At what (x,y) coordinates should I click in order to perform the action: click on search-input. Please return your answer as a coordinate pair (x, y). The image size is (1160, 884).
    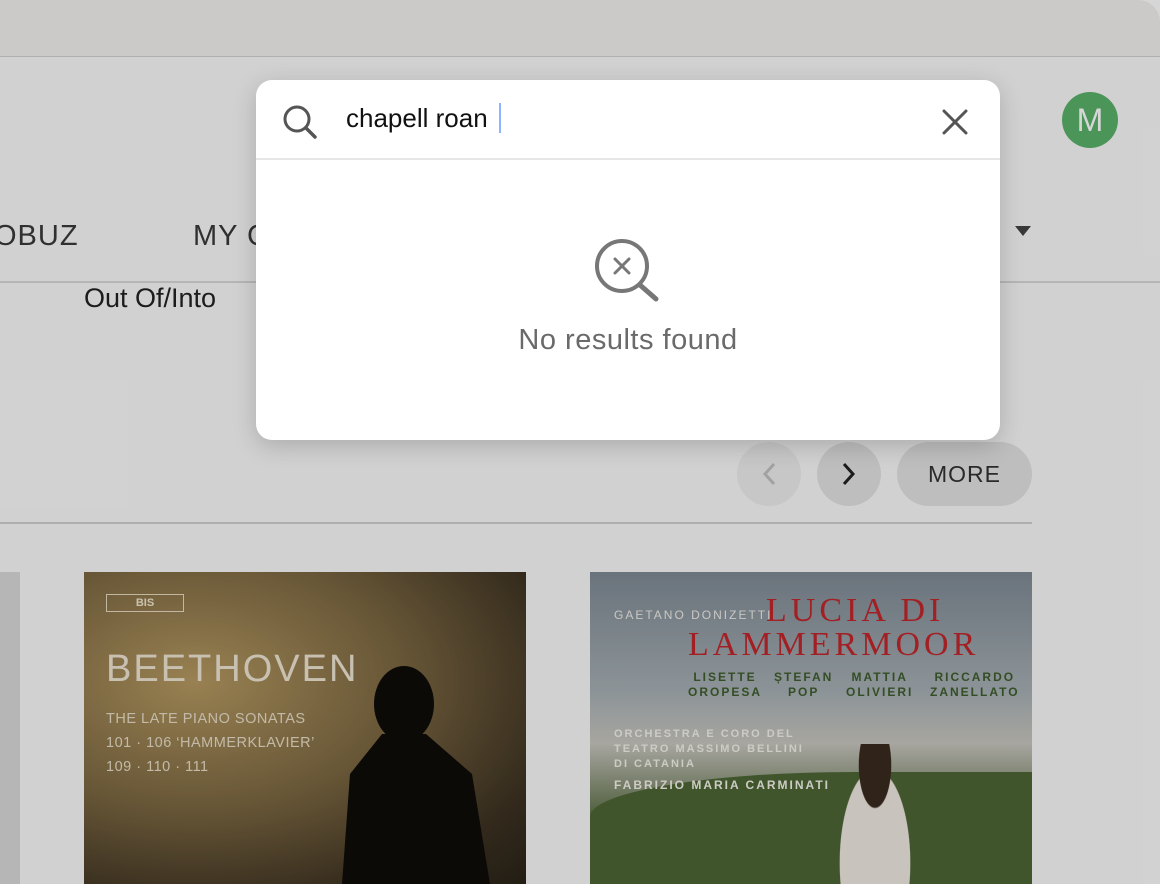
    Looking at the image, I should click on (626, 118).